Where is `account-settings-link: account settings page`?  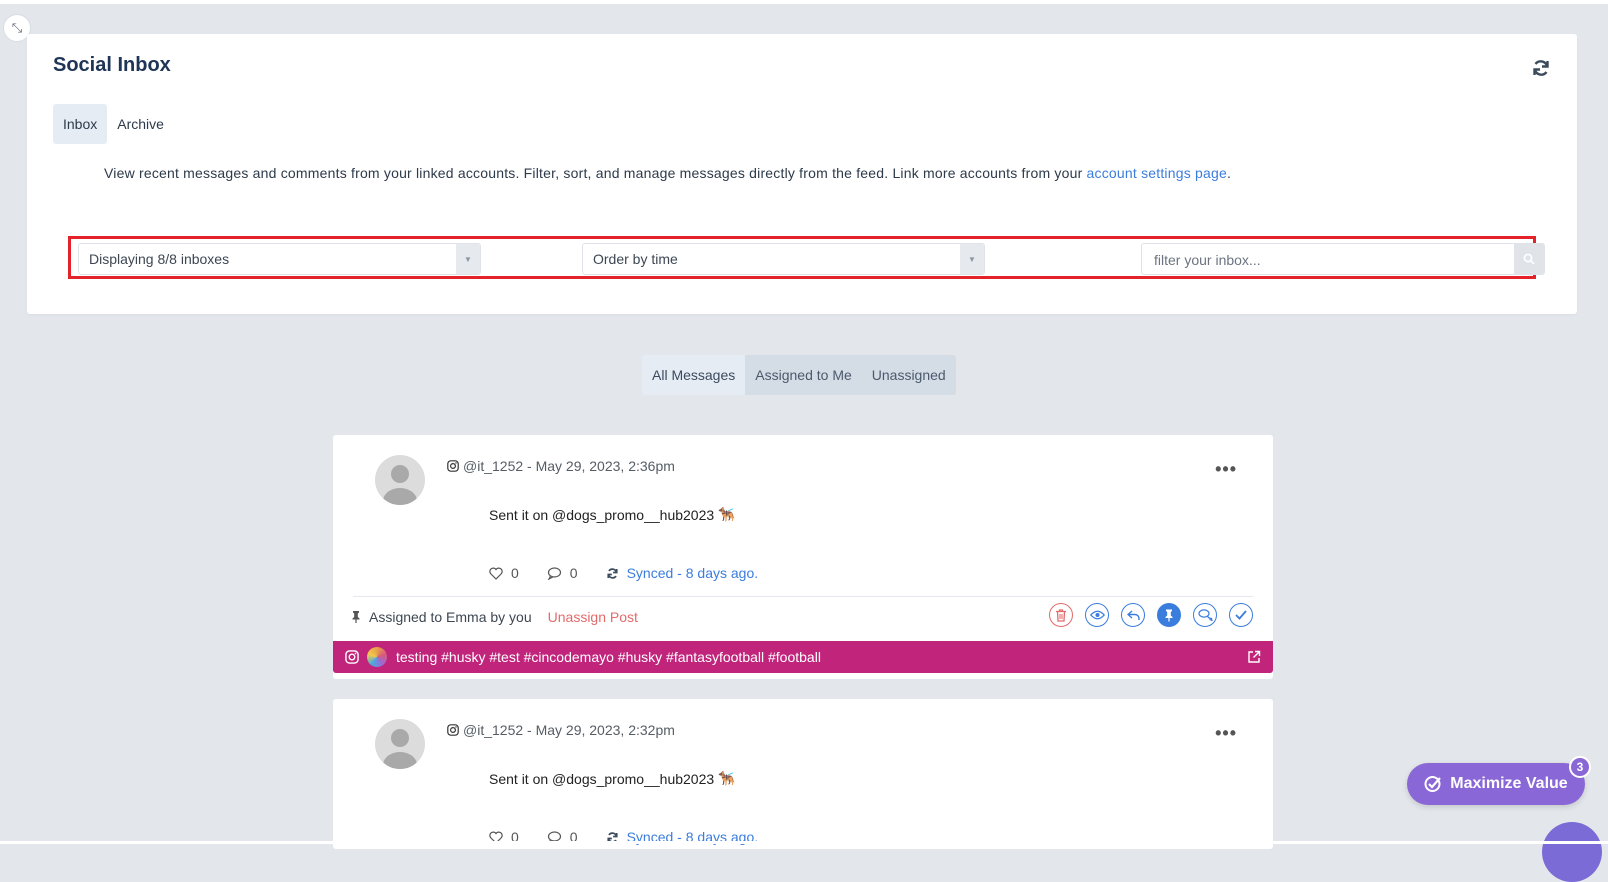 account-settings-link: account settings page is located at coordinates (1157, 173).